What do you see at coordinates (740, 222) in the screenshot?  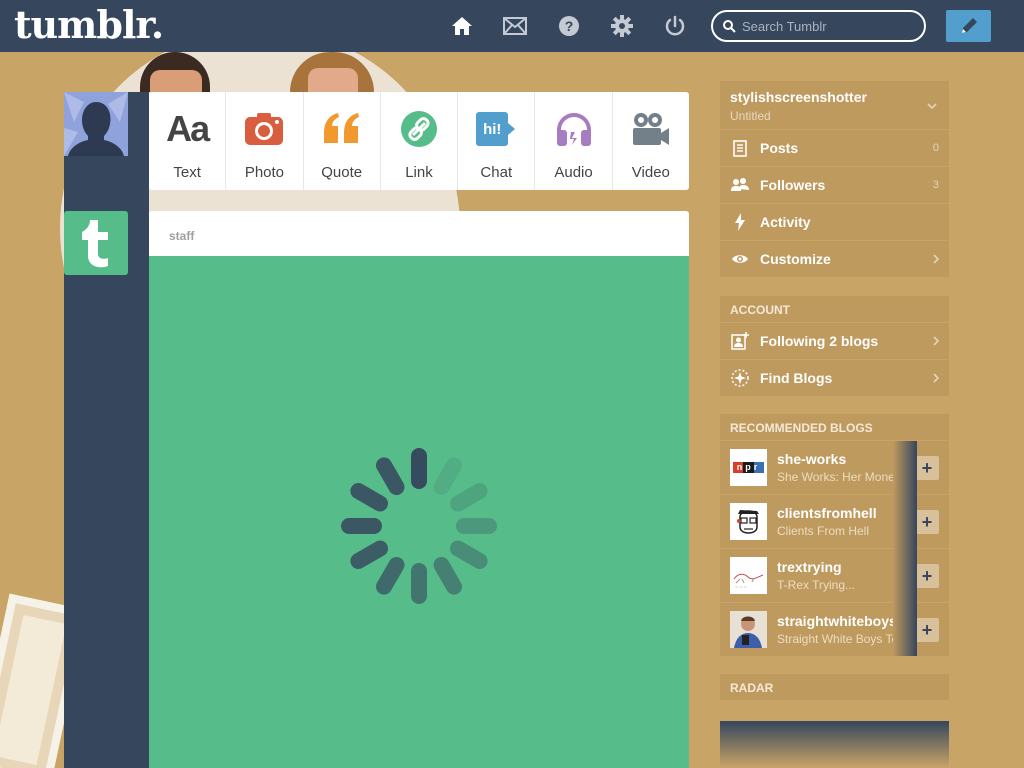 I see `lightning-icon` at bounding box center [740, 222].